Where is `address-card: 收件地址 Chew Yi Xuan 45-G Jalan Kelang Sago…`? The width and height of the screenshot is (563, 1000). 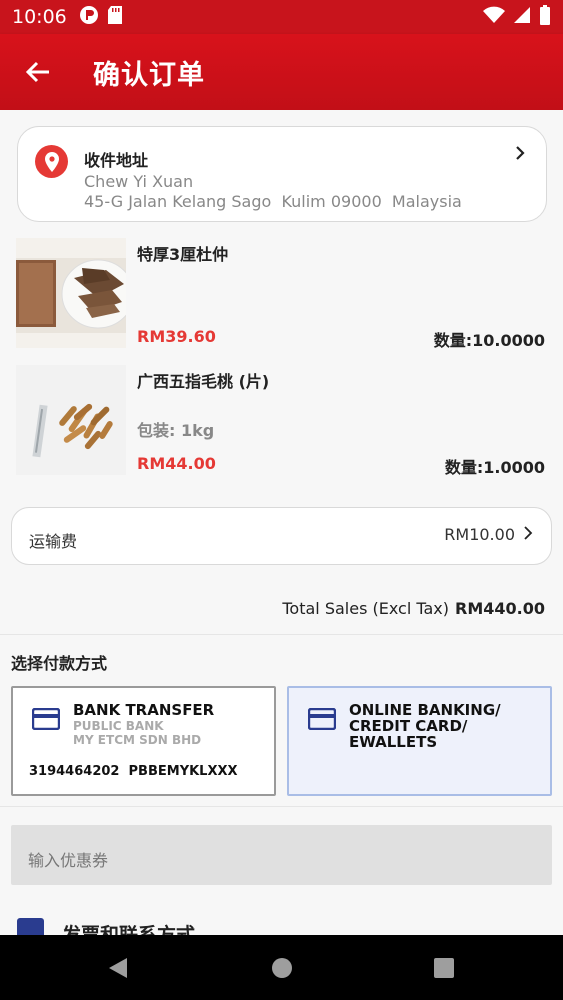 address-card: 收件地址 Chew Yi Xuan 45-G Jalan Kelang Sago… is located at coordinates (282, 174).